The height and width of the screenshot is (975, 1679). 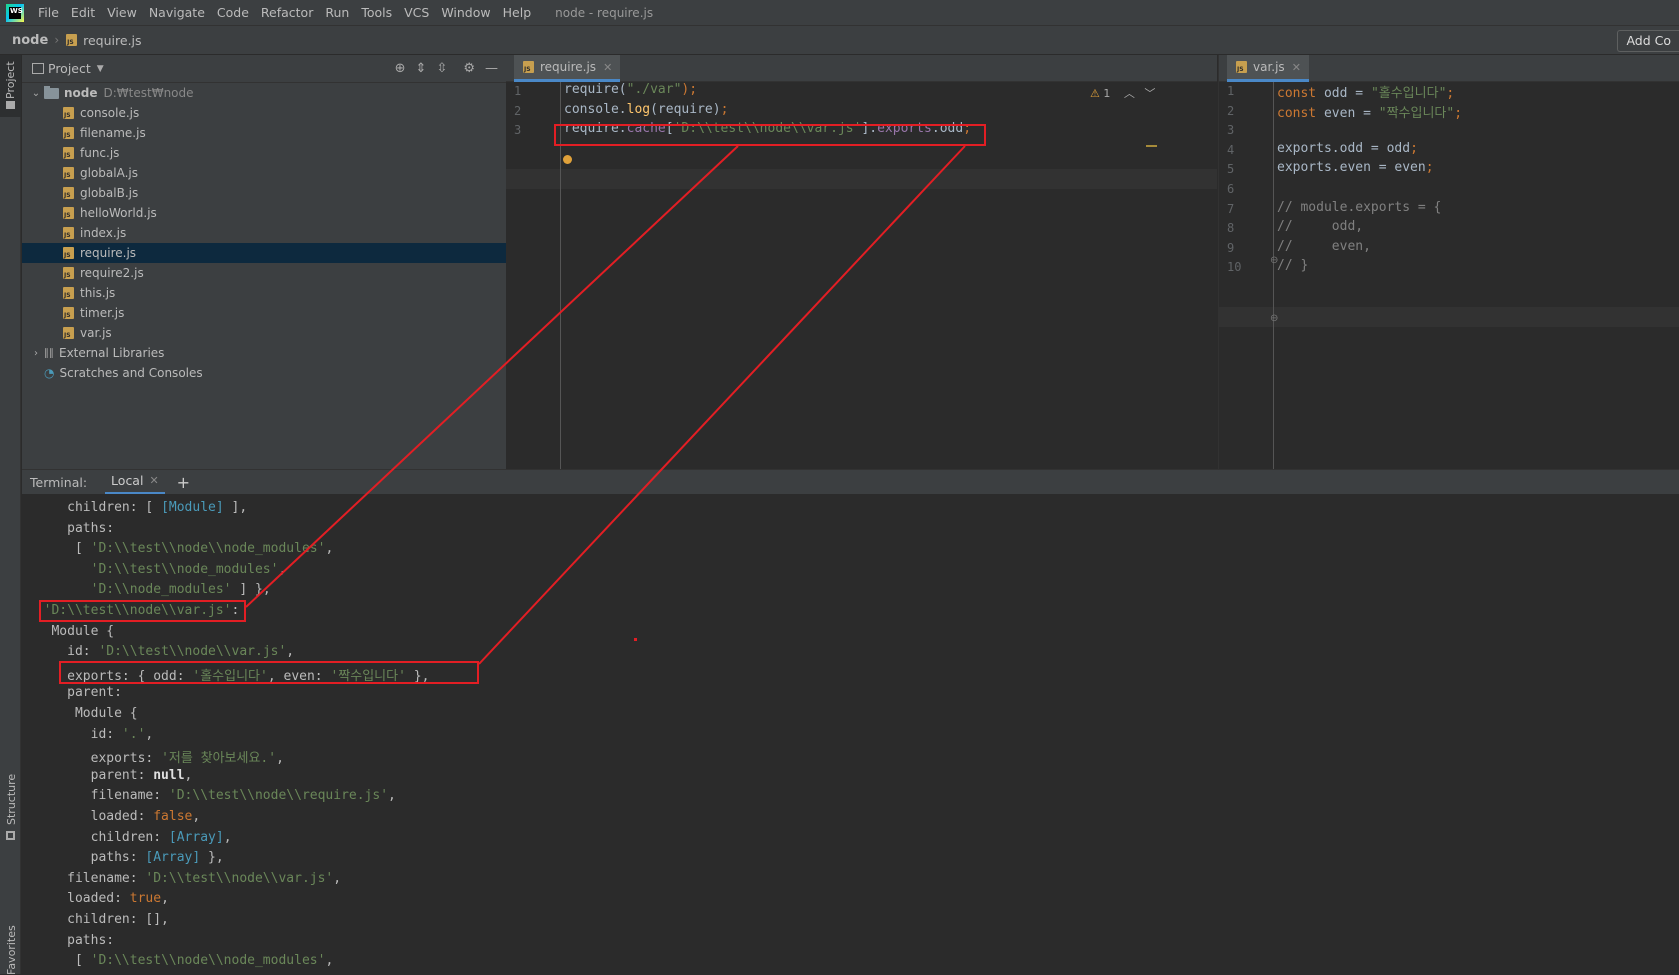 I want to click on code-line: const even = "짝수입니다";, so click(x=1369, y=111).